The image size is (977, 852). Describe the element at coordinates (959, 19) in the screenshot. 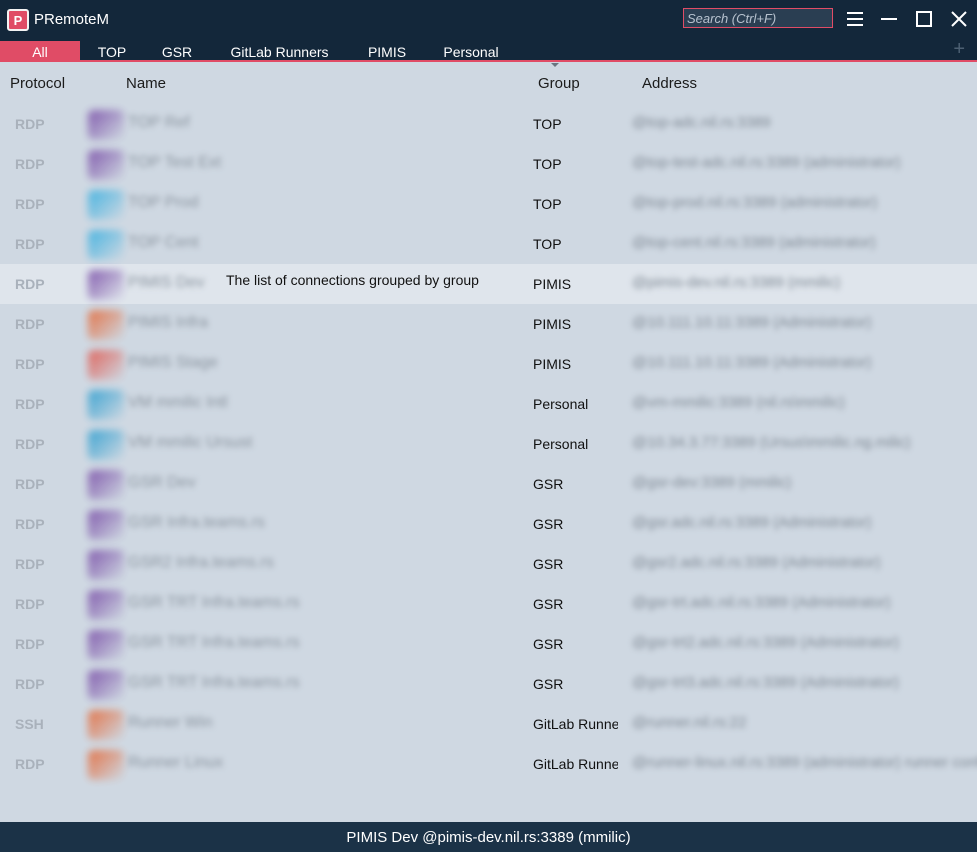

I see `close-icon` at that location.